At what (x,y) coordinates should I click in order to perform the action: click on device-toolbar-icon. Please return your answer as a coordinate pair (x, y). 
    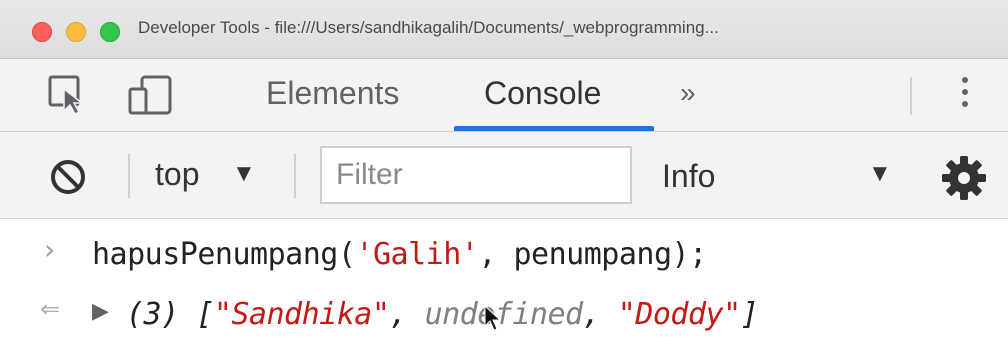
    Looking at the image, I should click on (149, 95).